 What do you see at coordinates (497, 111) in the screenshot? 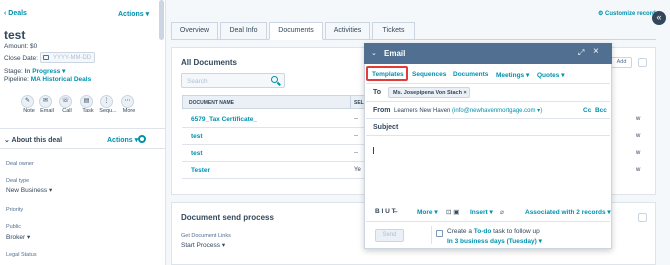
I see `from-email: (info@newhavenmortgage.com ▾)` at bounding box center [497, 111].